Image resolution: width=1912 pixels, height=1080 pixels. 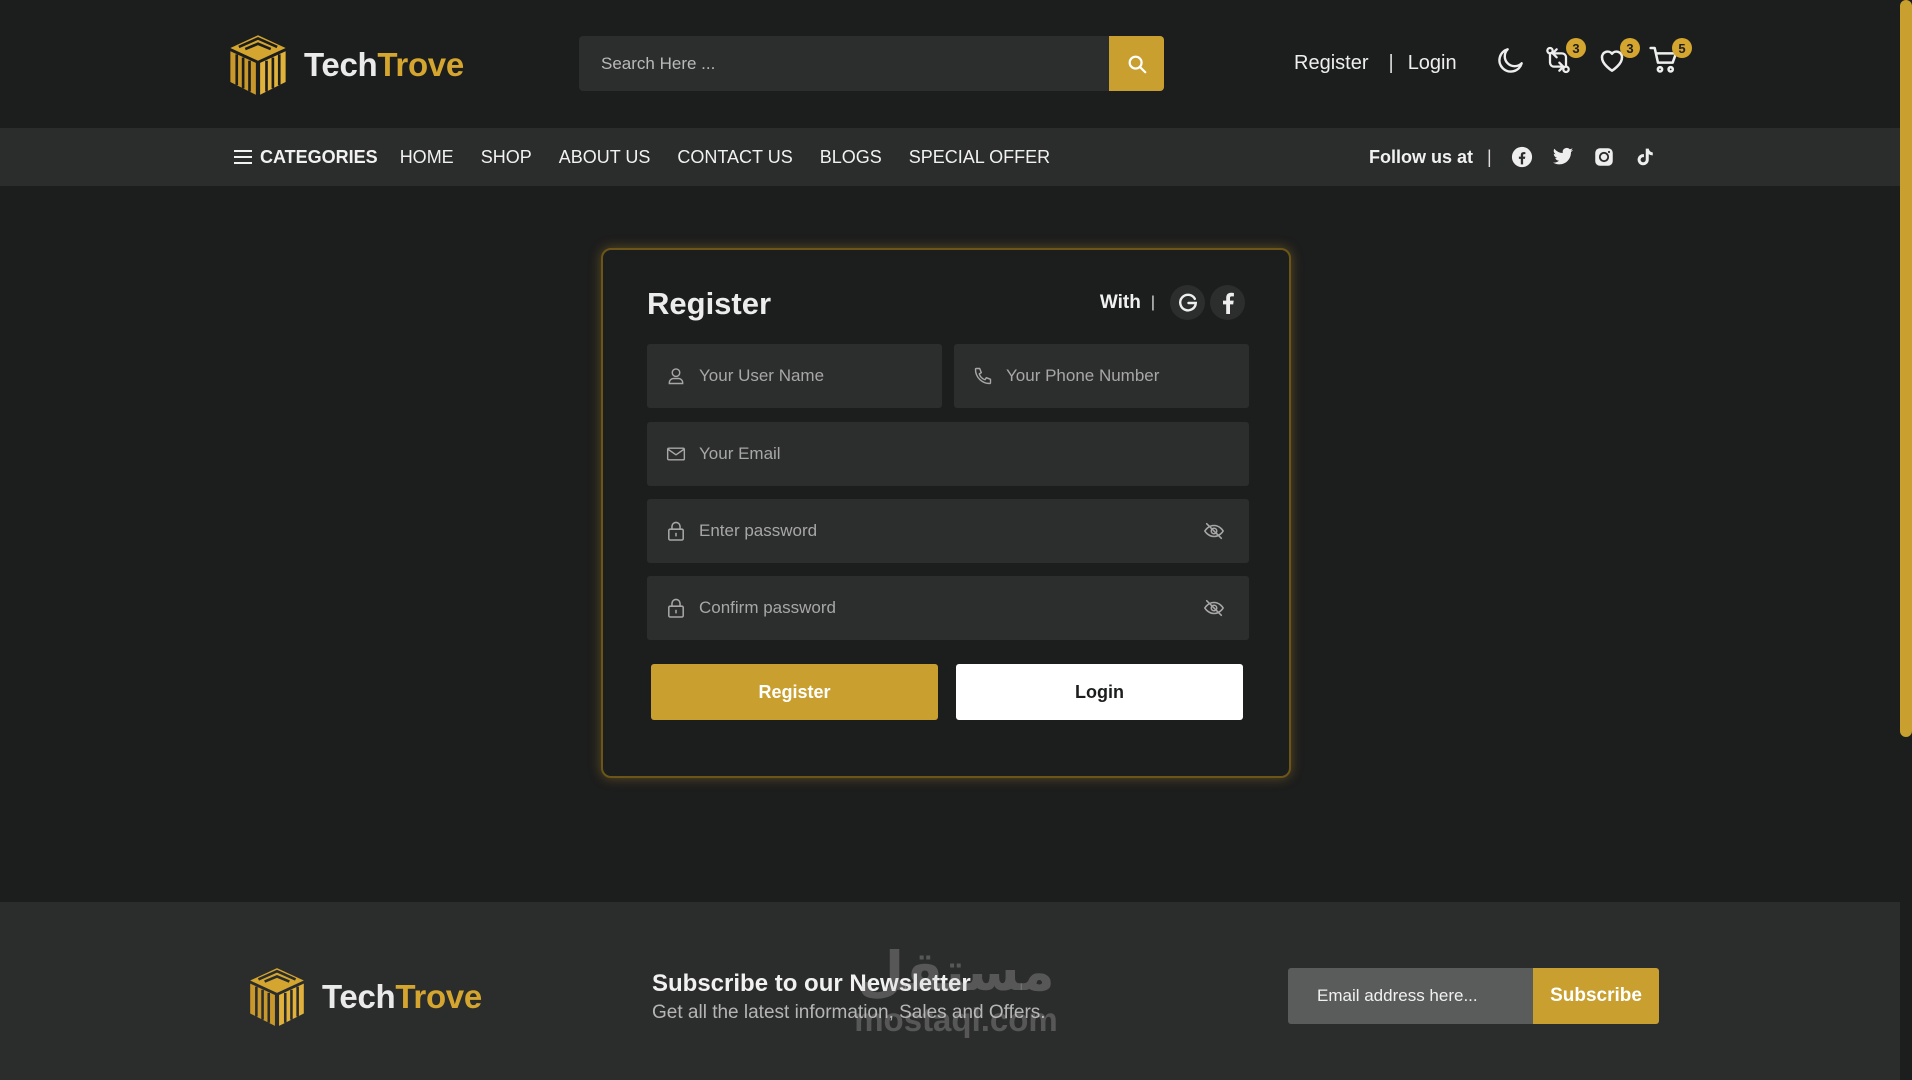 I want to click on nav-item-shop: SHOP, so click(x=506, y=157).